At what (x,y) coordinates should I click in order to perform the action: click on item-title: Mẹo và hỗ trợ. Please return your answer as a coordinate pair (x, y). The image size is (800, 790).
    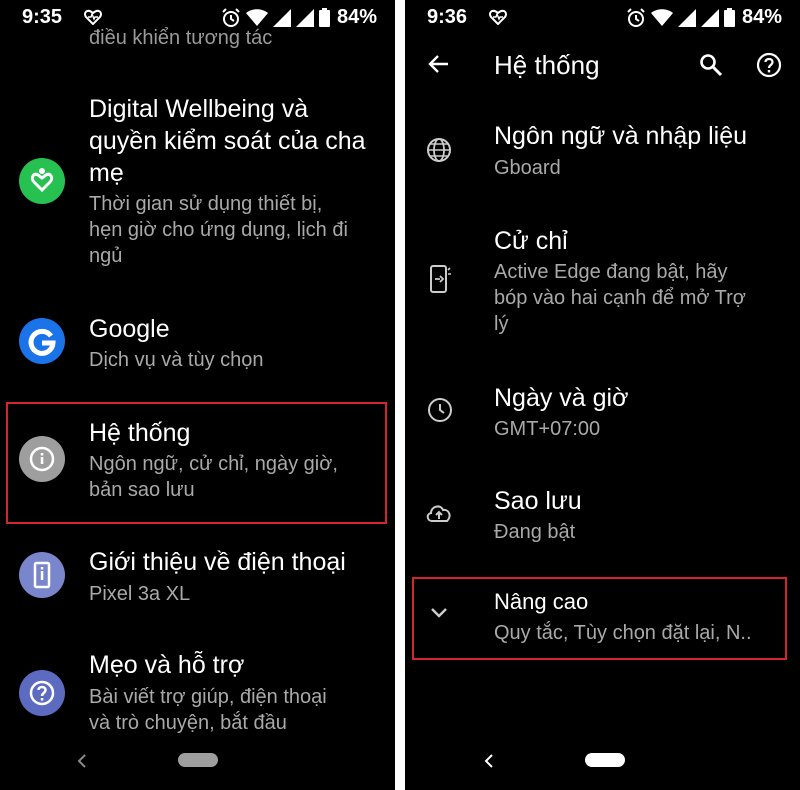
    Looking at the image, I should click on (167, 665).